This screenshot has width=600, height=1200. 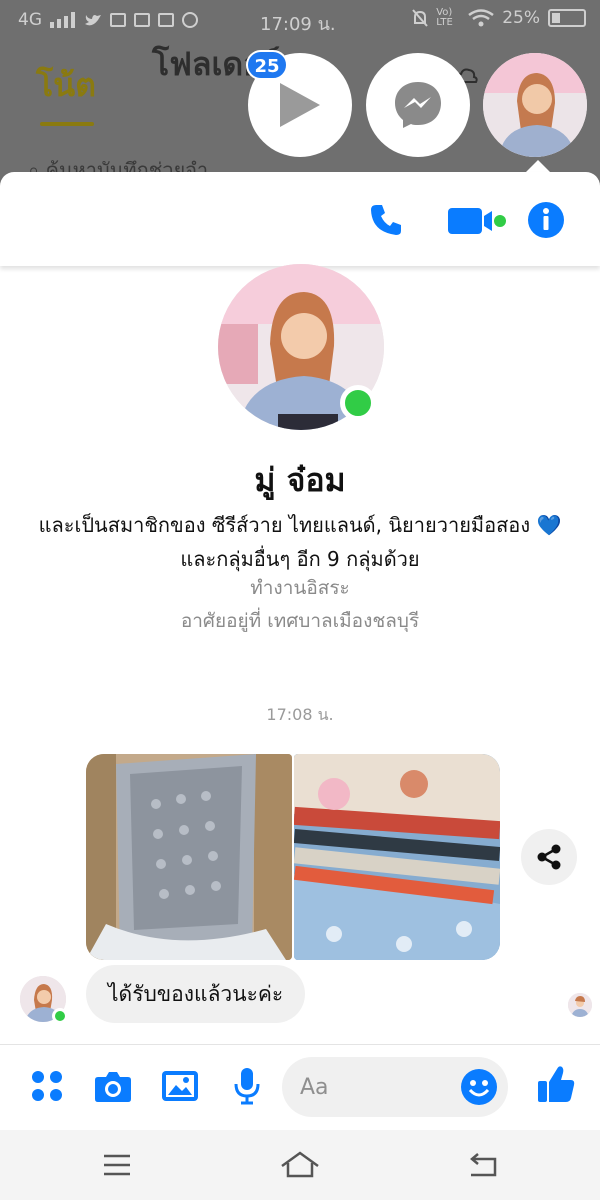 I want to click on chat-head-profile, so click(x=535, y=105).